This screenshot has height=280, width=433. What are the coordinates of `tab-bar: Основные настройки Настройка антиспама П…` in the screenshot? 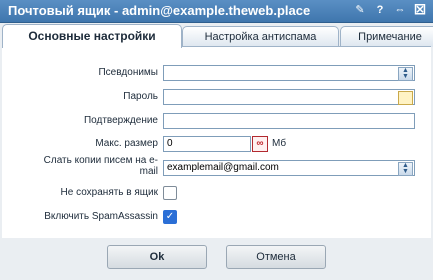 It's located at (216, 35).